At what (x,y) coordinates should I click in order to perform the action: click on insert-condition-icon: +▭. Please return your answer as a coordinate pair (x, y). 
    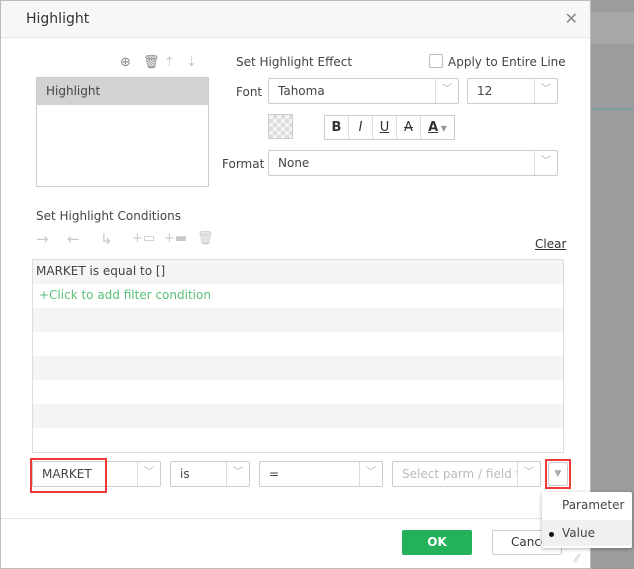
    Looking at the image, I should click on (143, 239).